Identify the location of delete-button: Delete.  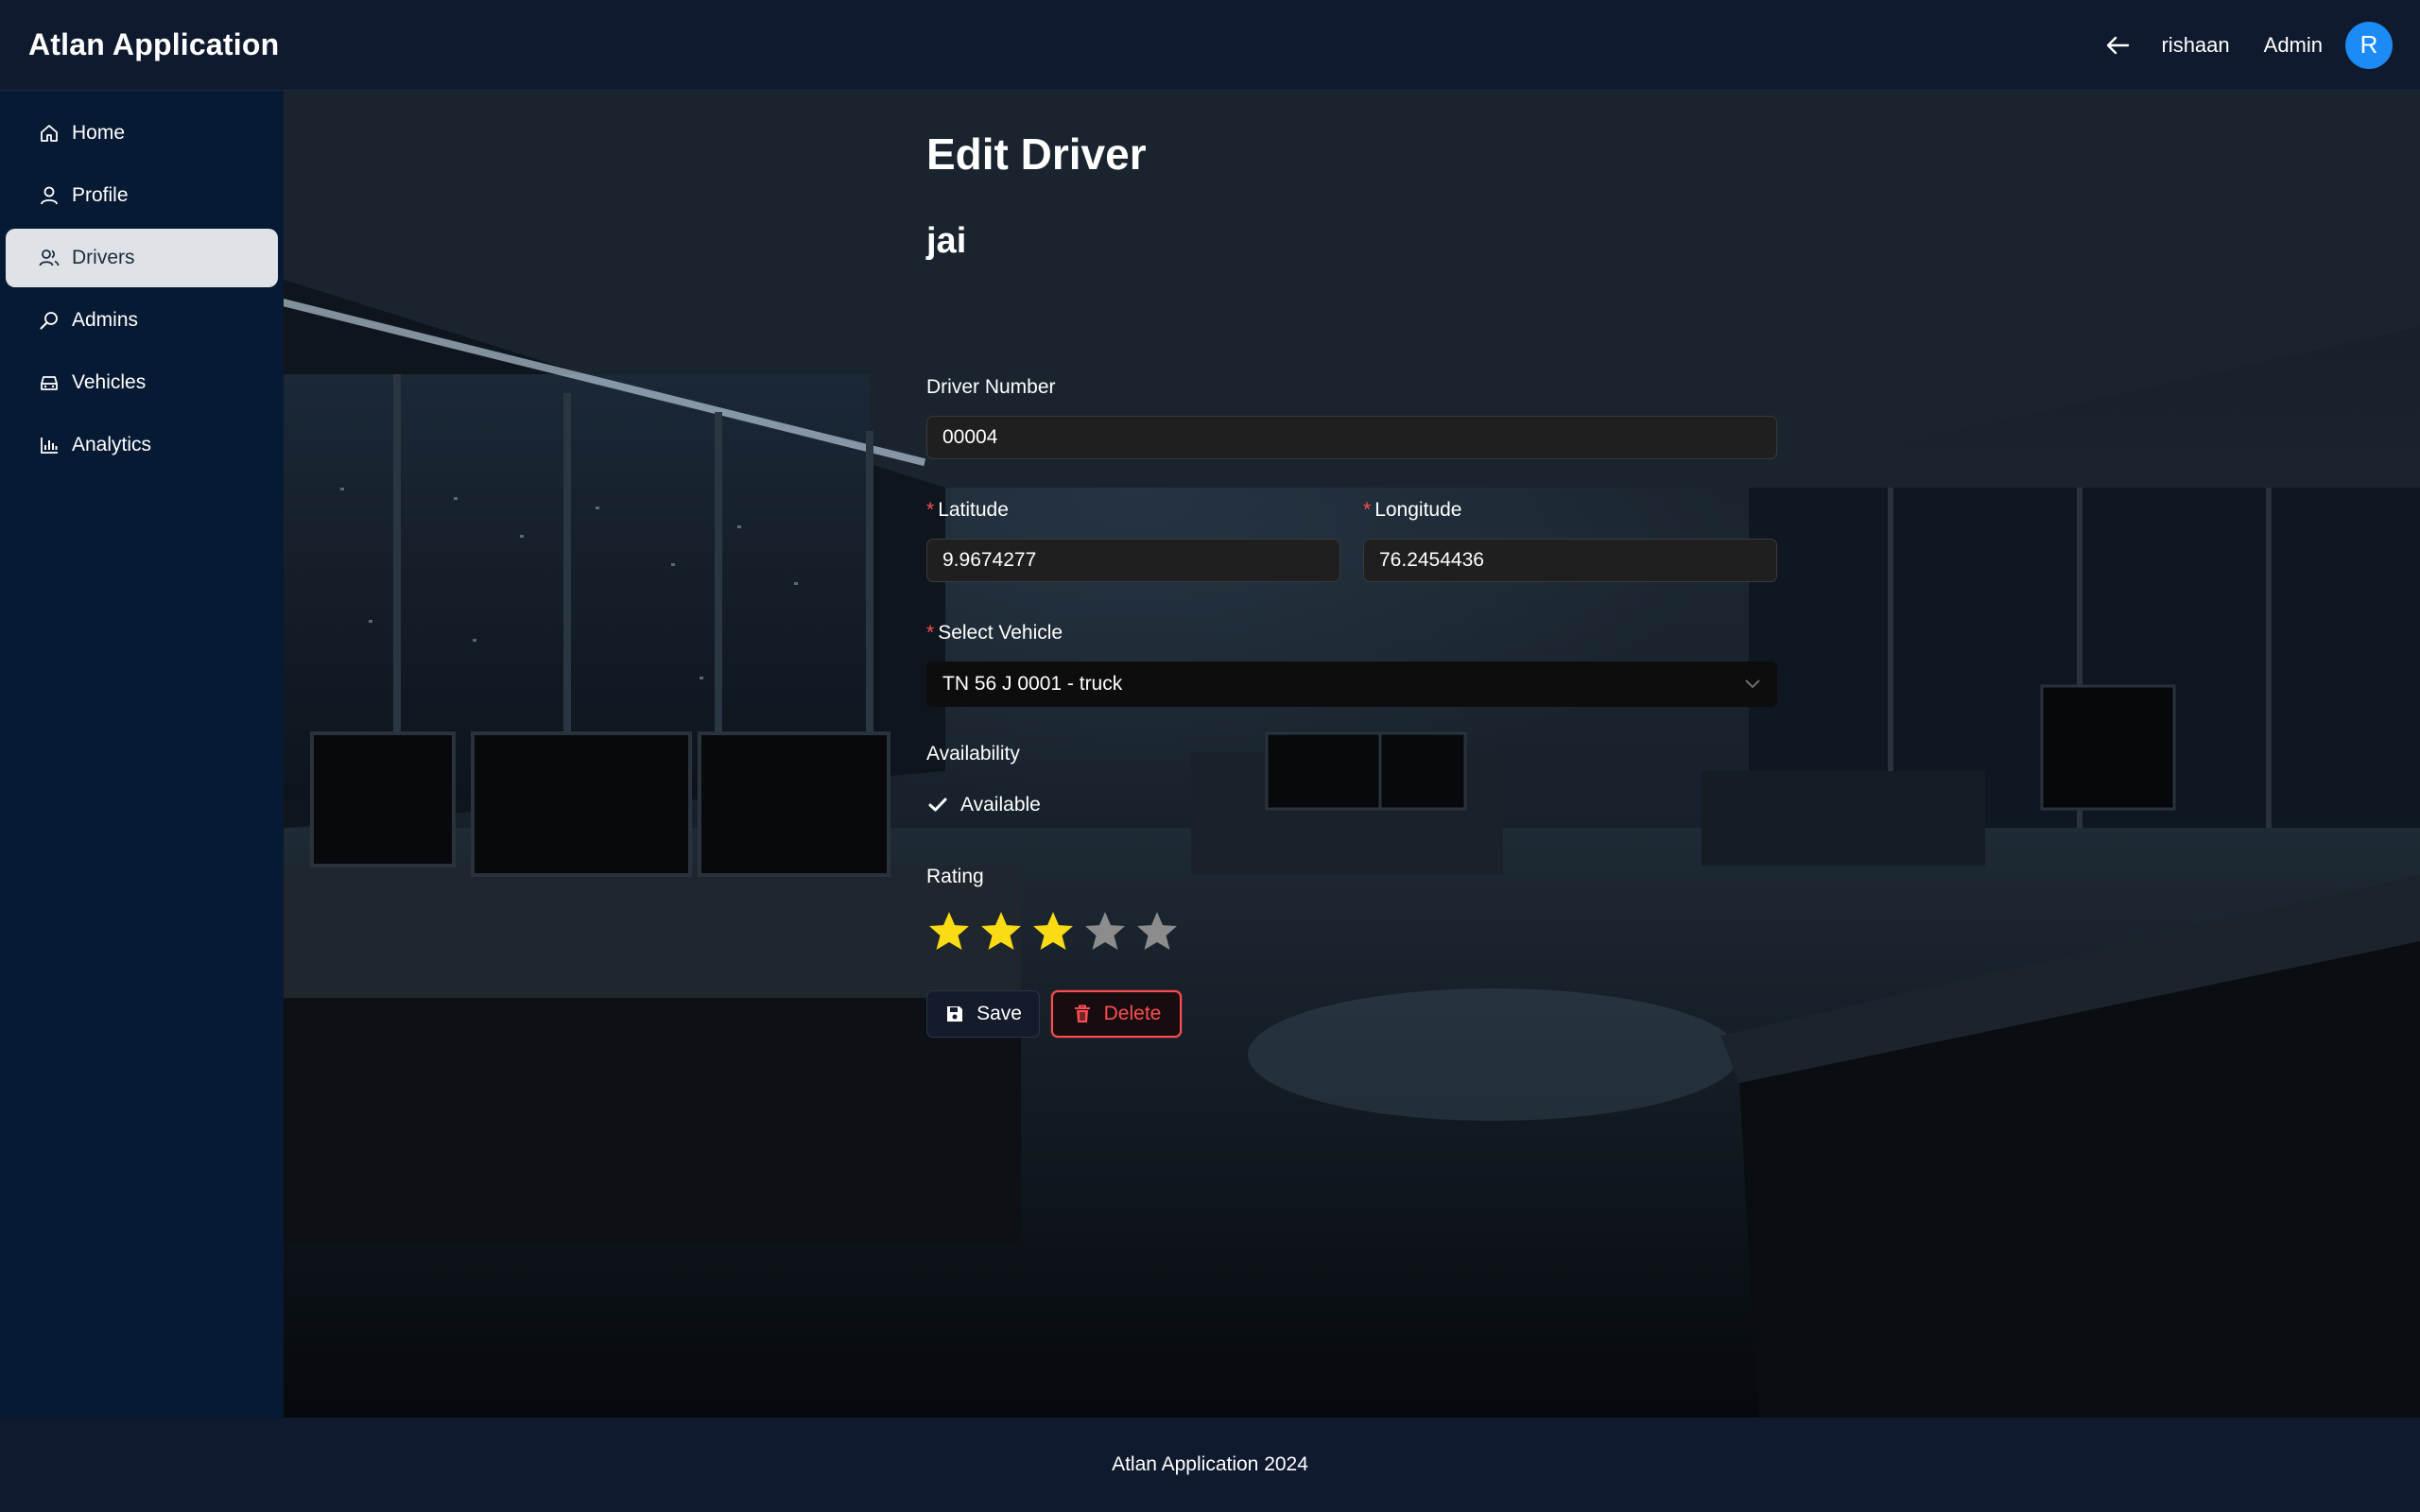
(1117, 1014).